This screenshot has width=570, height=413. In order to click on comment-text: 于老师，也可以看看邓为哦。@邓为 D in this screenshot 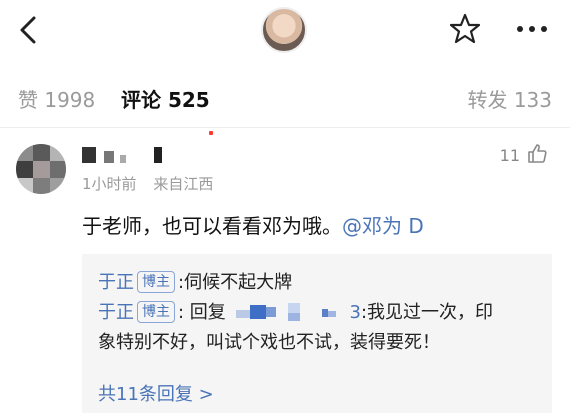, I will do `click(253, 224)`.